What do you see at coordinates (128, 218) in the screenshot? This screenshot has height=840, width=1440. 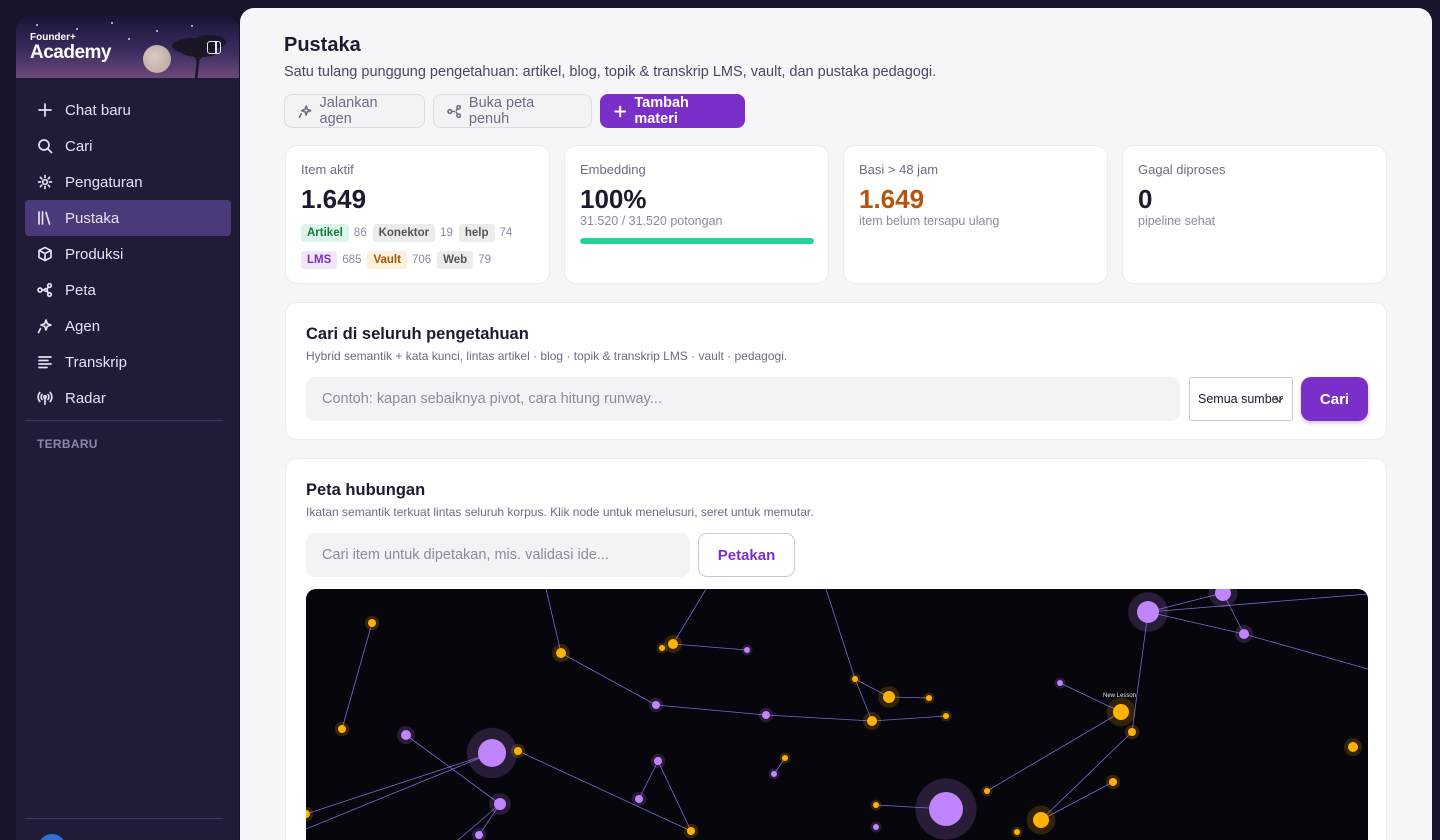 I see `sidebar-item-pustaka: Pustaka` at bounding box center [128, 218].